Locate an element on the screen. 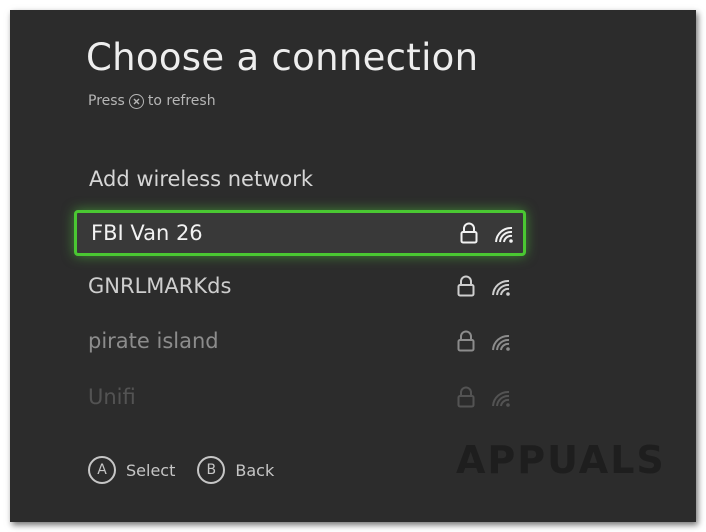 This screenshot has width=706, height=532. network-row: Unifi is located at coordinates (300, 400).